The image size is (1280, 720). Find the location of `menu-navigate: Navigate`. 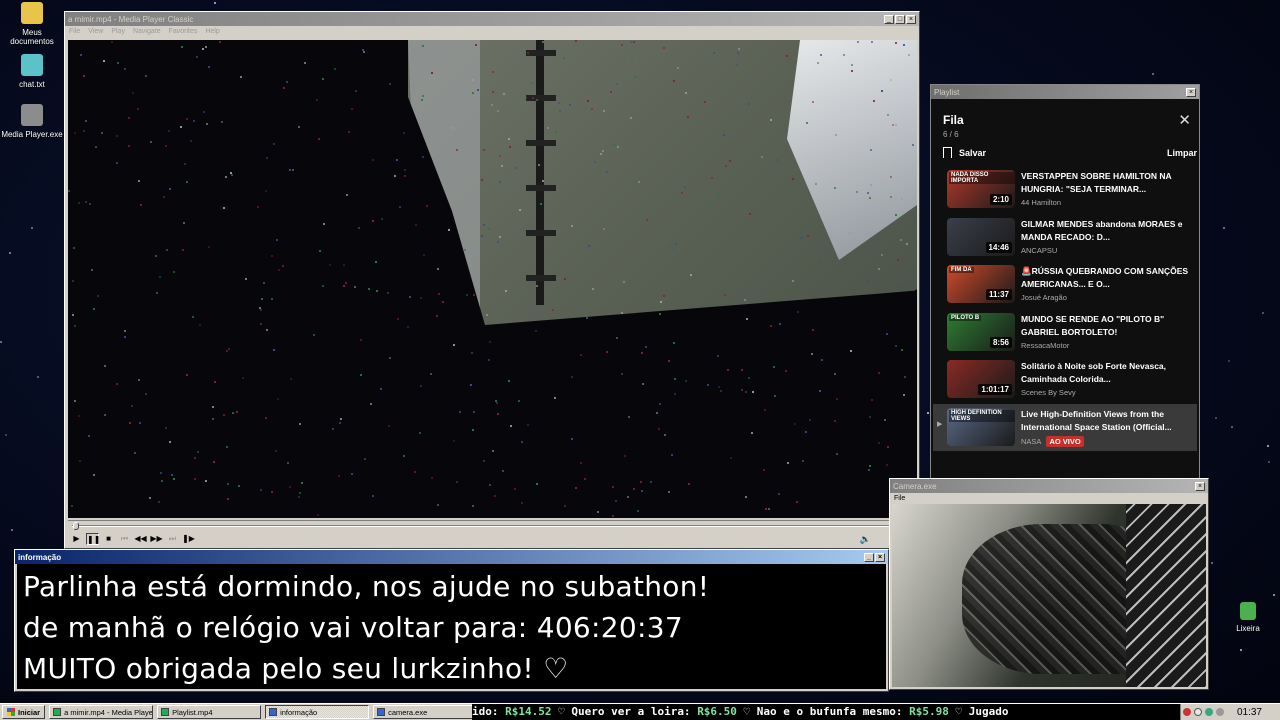

menu-navigate: Navigate is located at coordinates (147, 31).